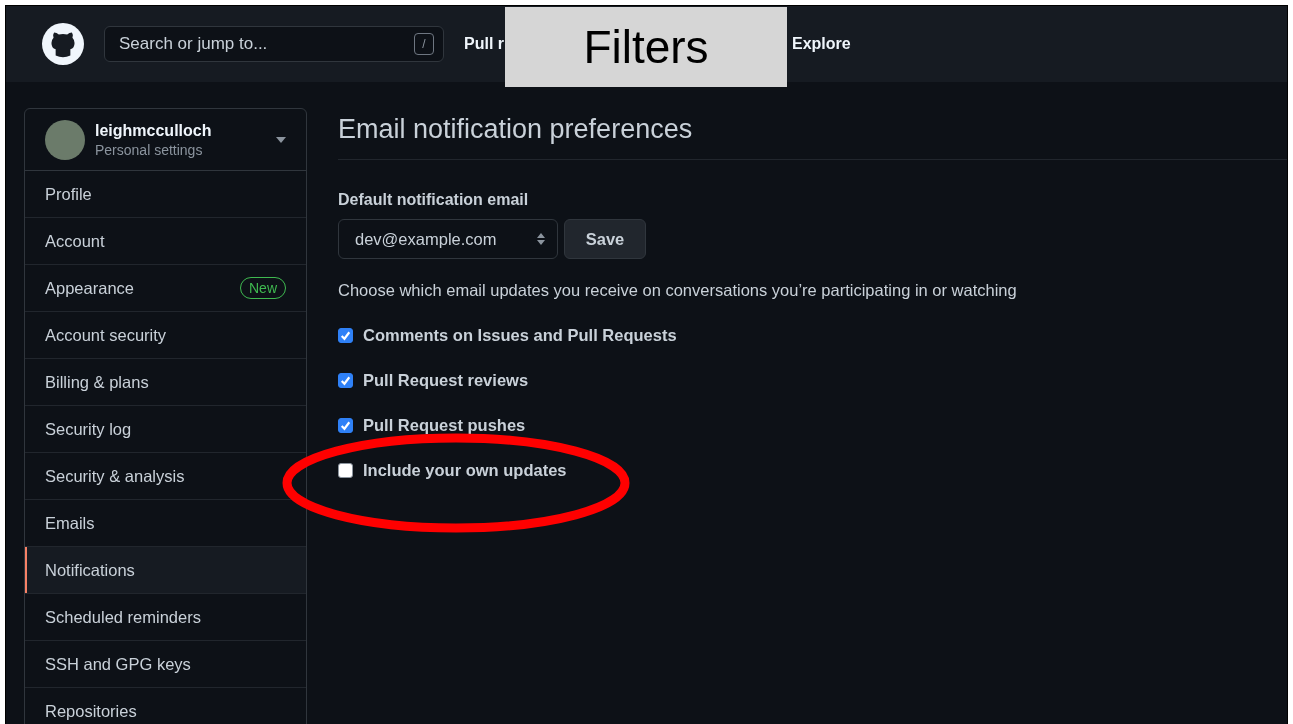 The width and height of the screenshot is (1293, 724). What do you see at coordinates (448, 239) in the screenshot?
I see `email-select: dev@example.com` at bounding box center [448, 239].